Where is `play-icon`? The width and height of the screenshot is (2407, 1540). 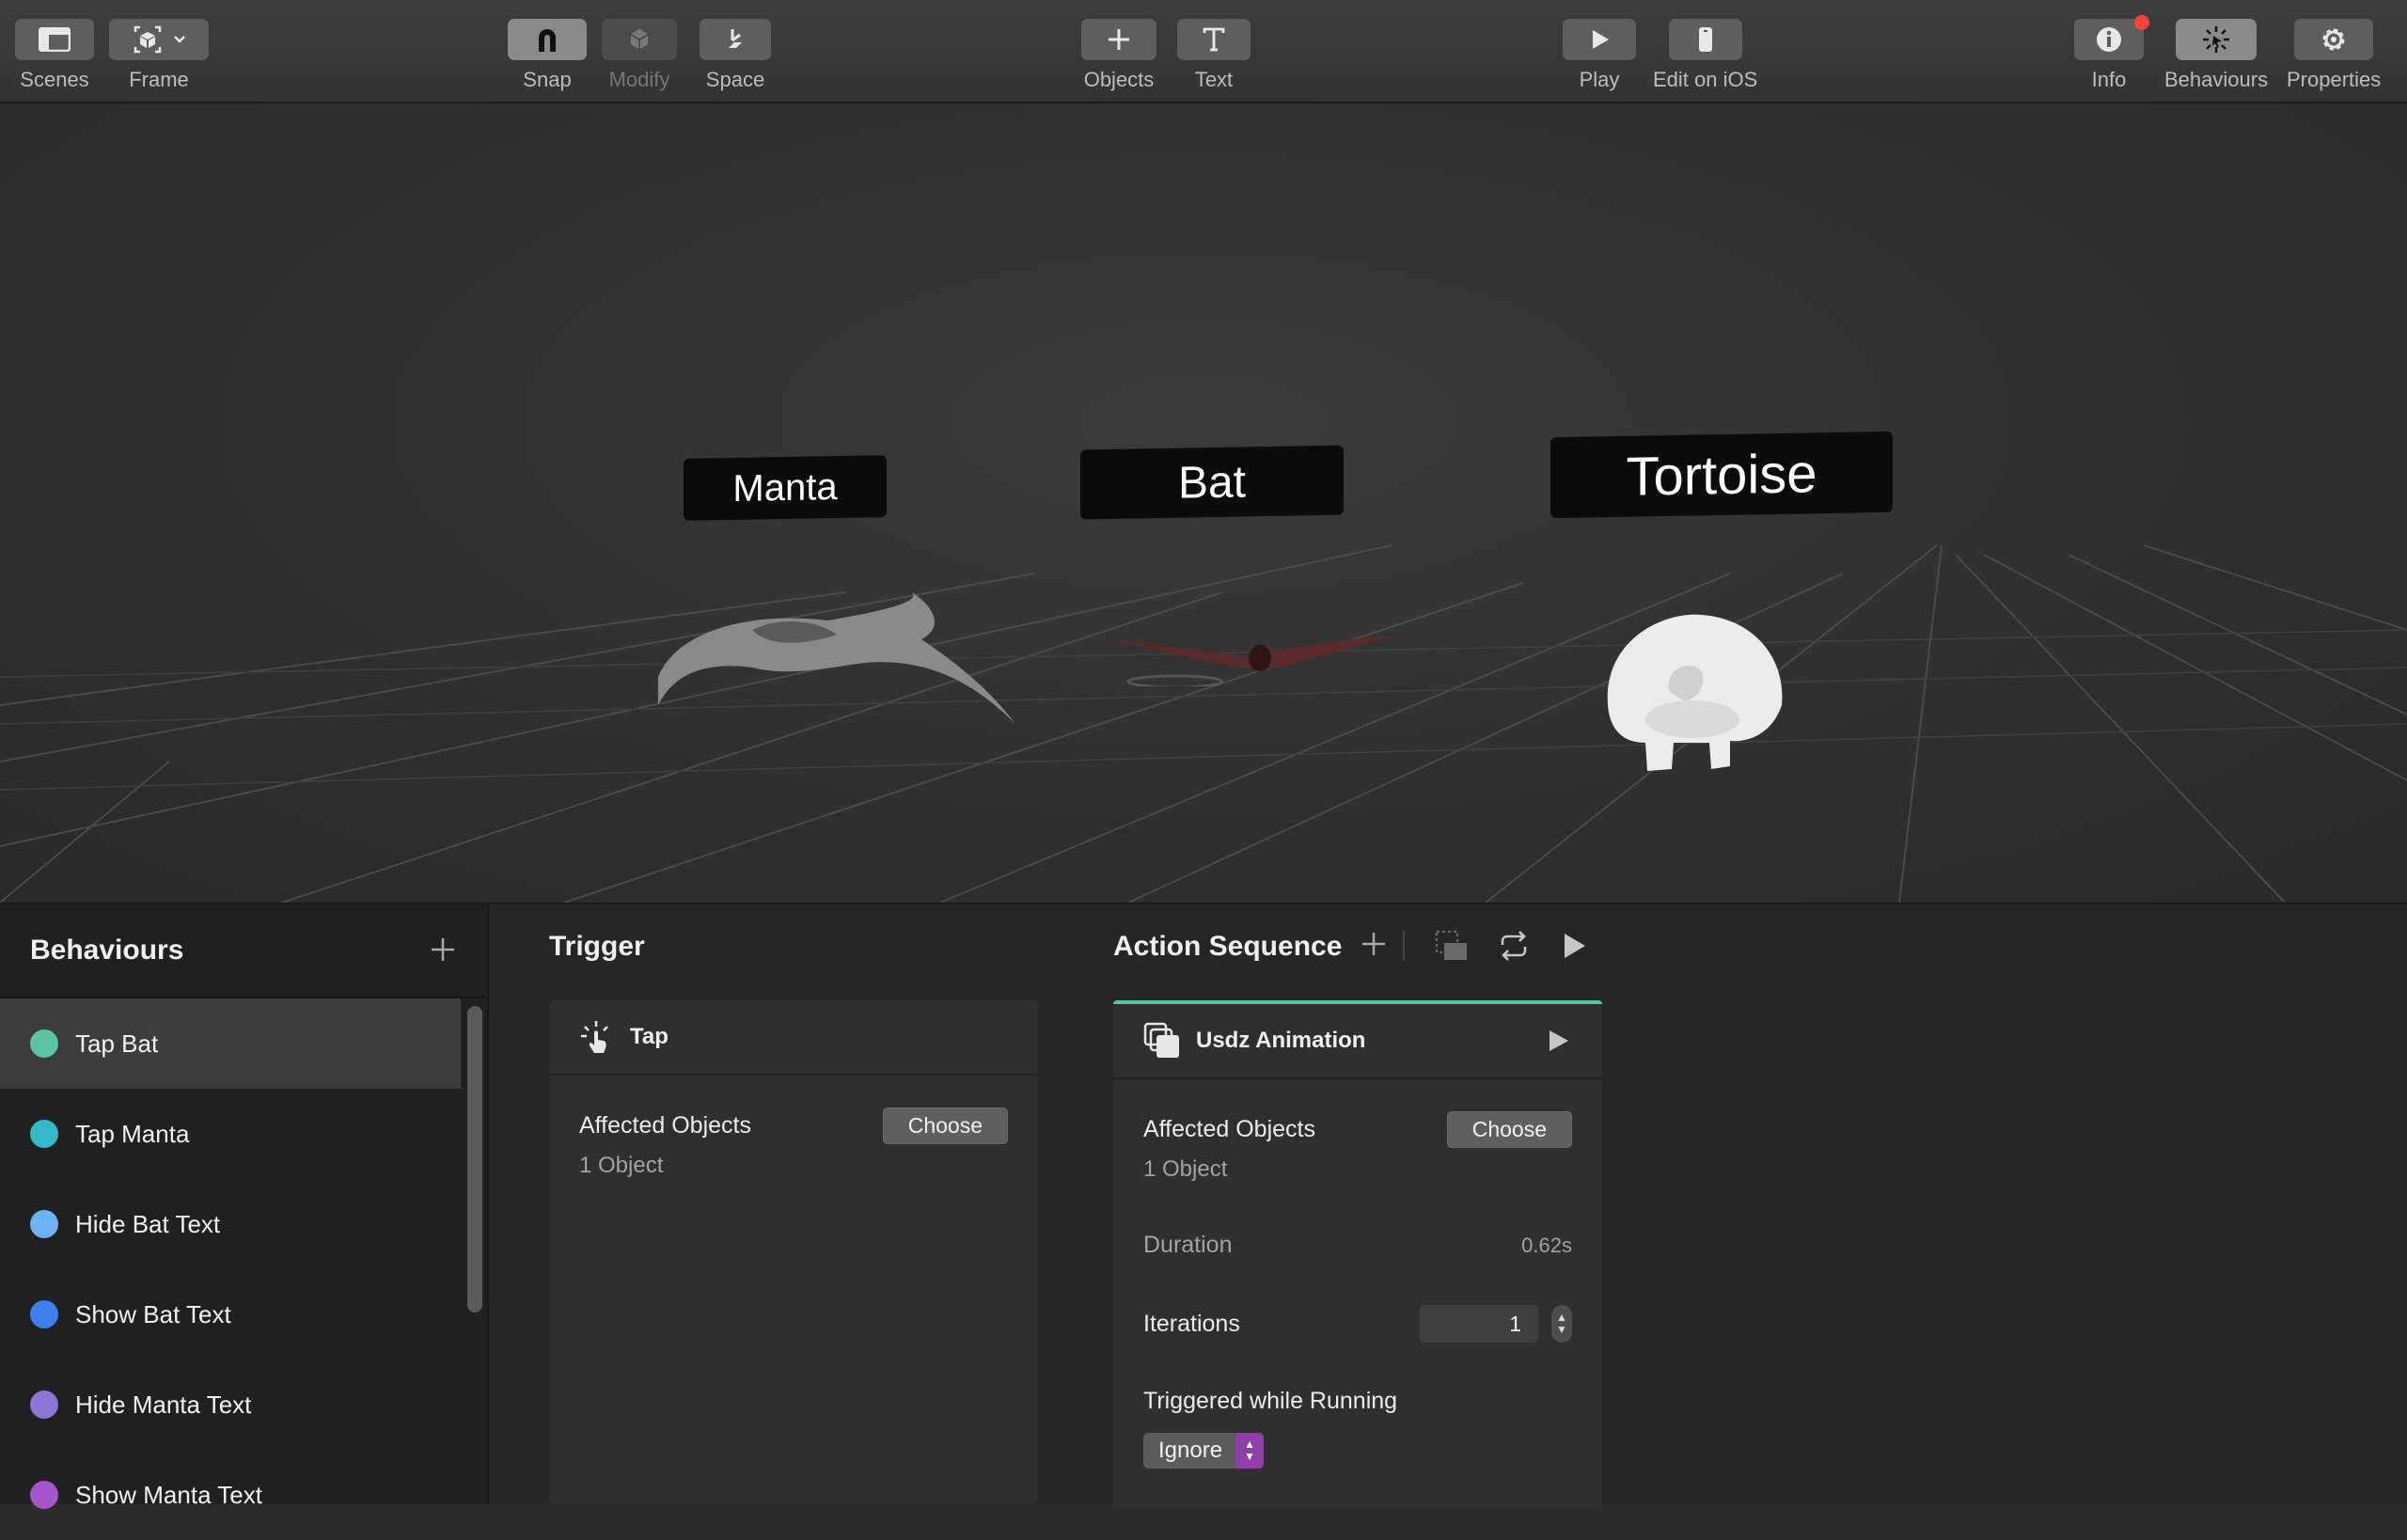
play-icon is located at coordinates (1601, 39).